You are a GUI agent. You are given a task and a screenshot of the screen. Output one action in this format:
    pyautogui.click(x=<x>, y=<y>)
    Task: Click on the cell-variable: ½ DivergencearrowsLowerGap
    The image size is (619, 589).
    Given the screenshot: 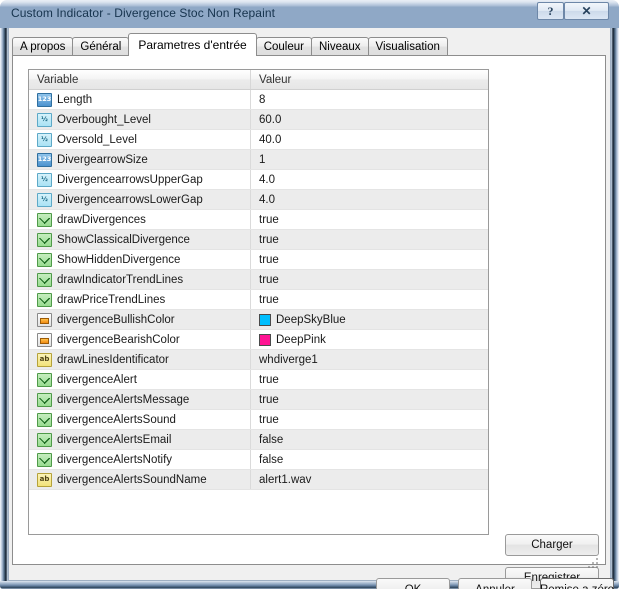 What is the action you would take?
    pyautogui.click(x=140, y=199)
    